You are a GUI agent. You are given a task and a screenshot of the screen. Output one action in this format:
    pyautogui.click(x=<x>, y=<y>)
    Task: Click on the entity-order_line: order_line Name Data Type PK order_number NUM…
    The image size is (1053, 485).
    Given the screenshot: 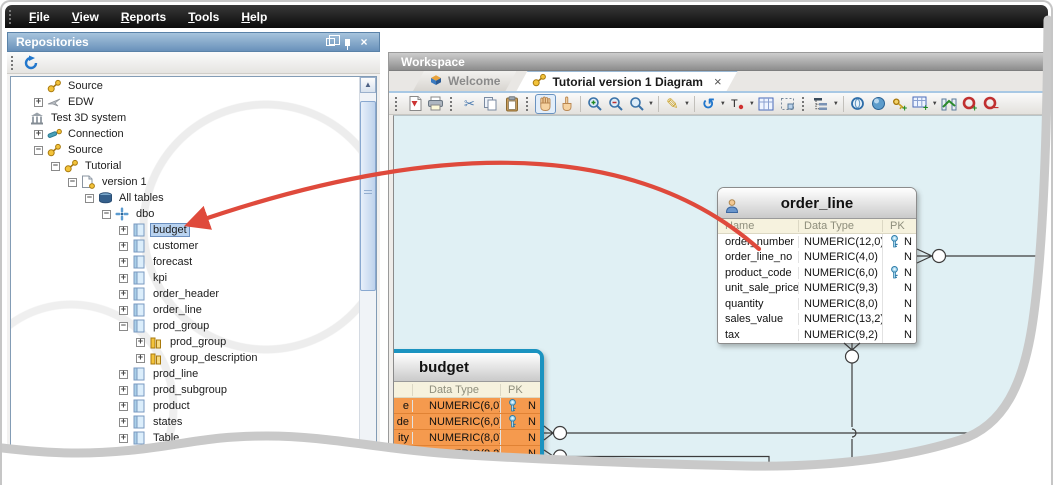 What is the action you would take?
    pyautogui.click(x=817, y=265)
    